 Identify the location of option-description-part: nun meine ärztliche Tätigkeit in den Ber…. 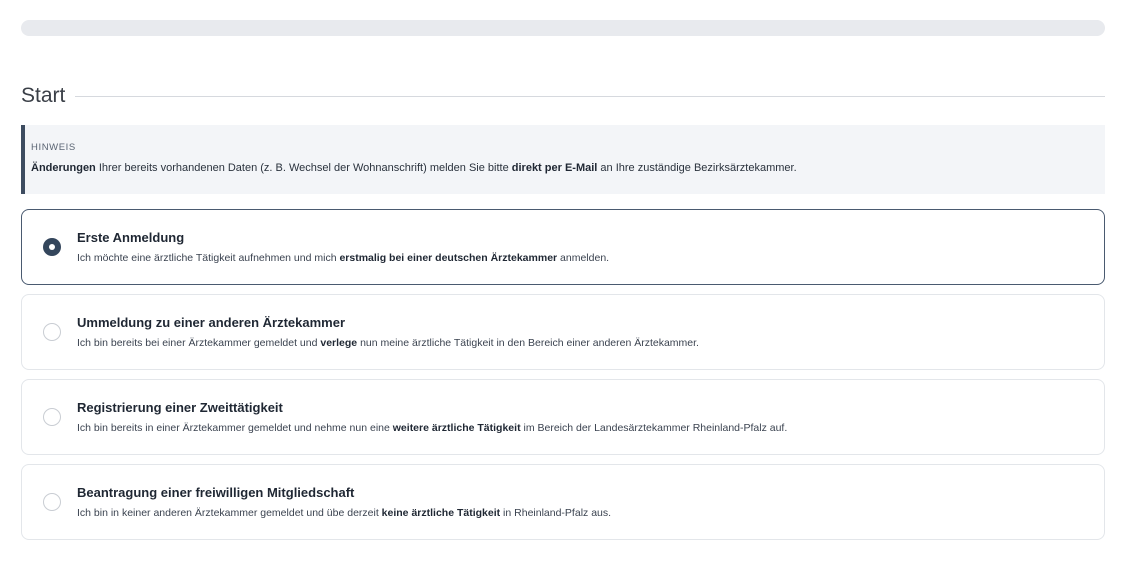
(528, 343).